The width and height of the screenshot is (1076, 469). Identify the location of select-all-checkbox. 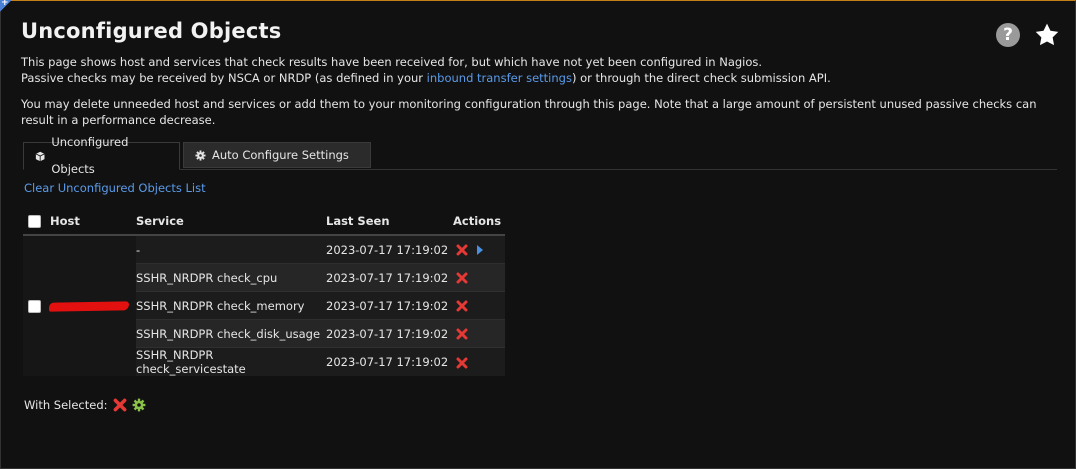
(34, 221).